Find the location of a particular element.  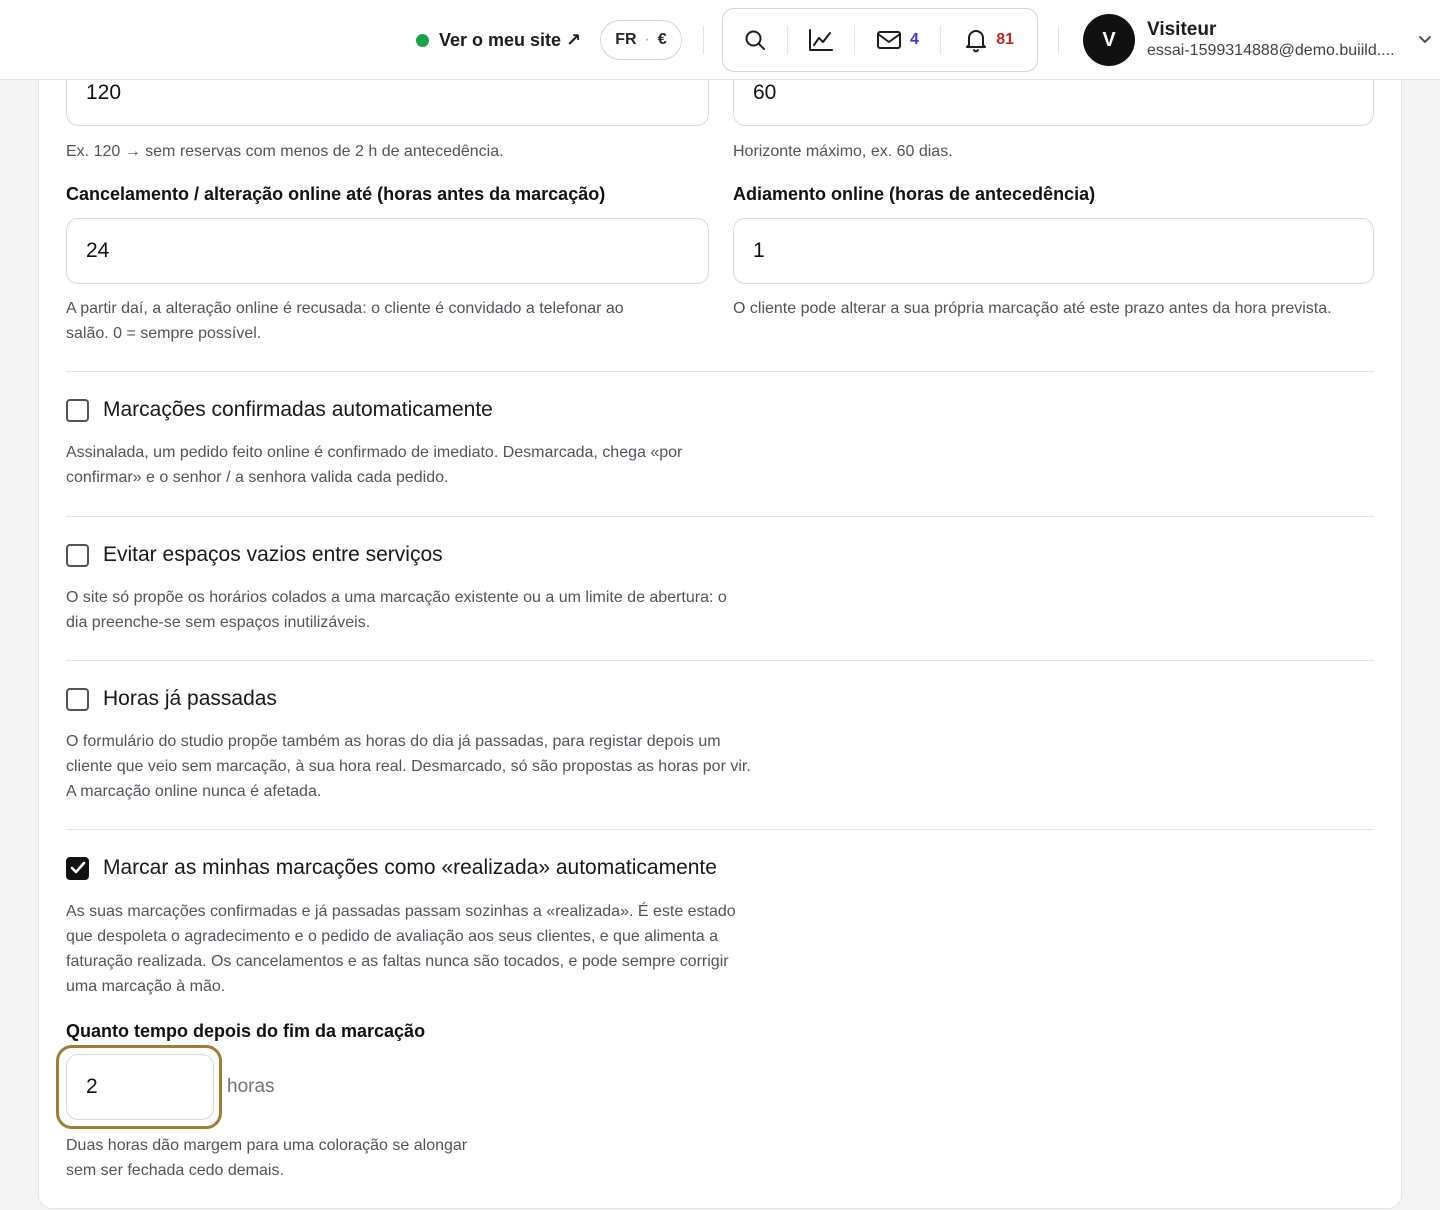

messages-count: 4 is located at coordinates (914, 39).